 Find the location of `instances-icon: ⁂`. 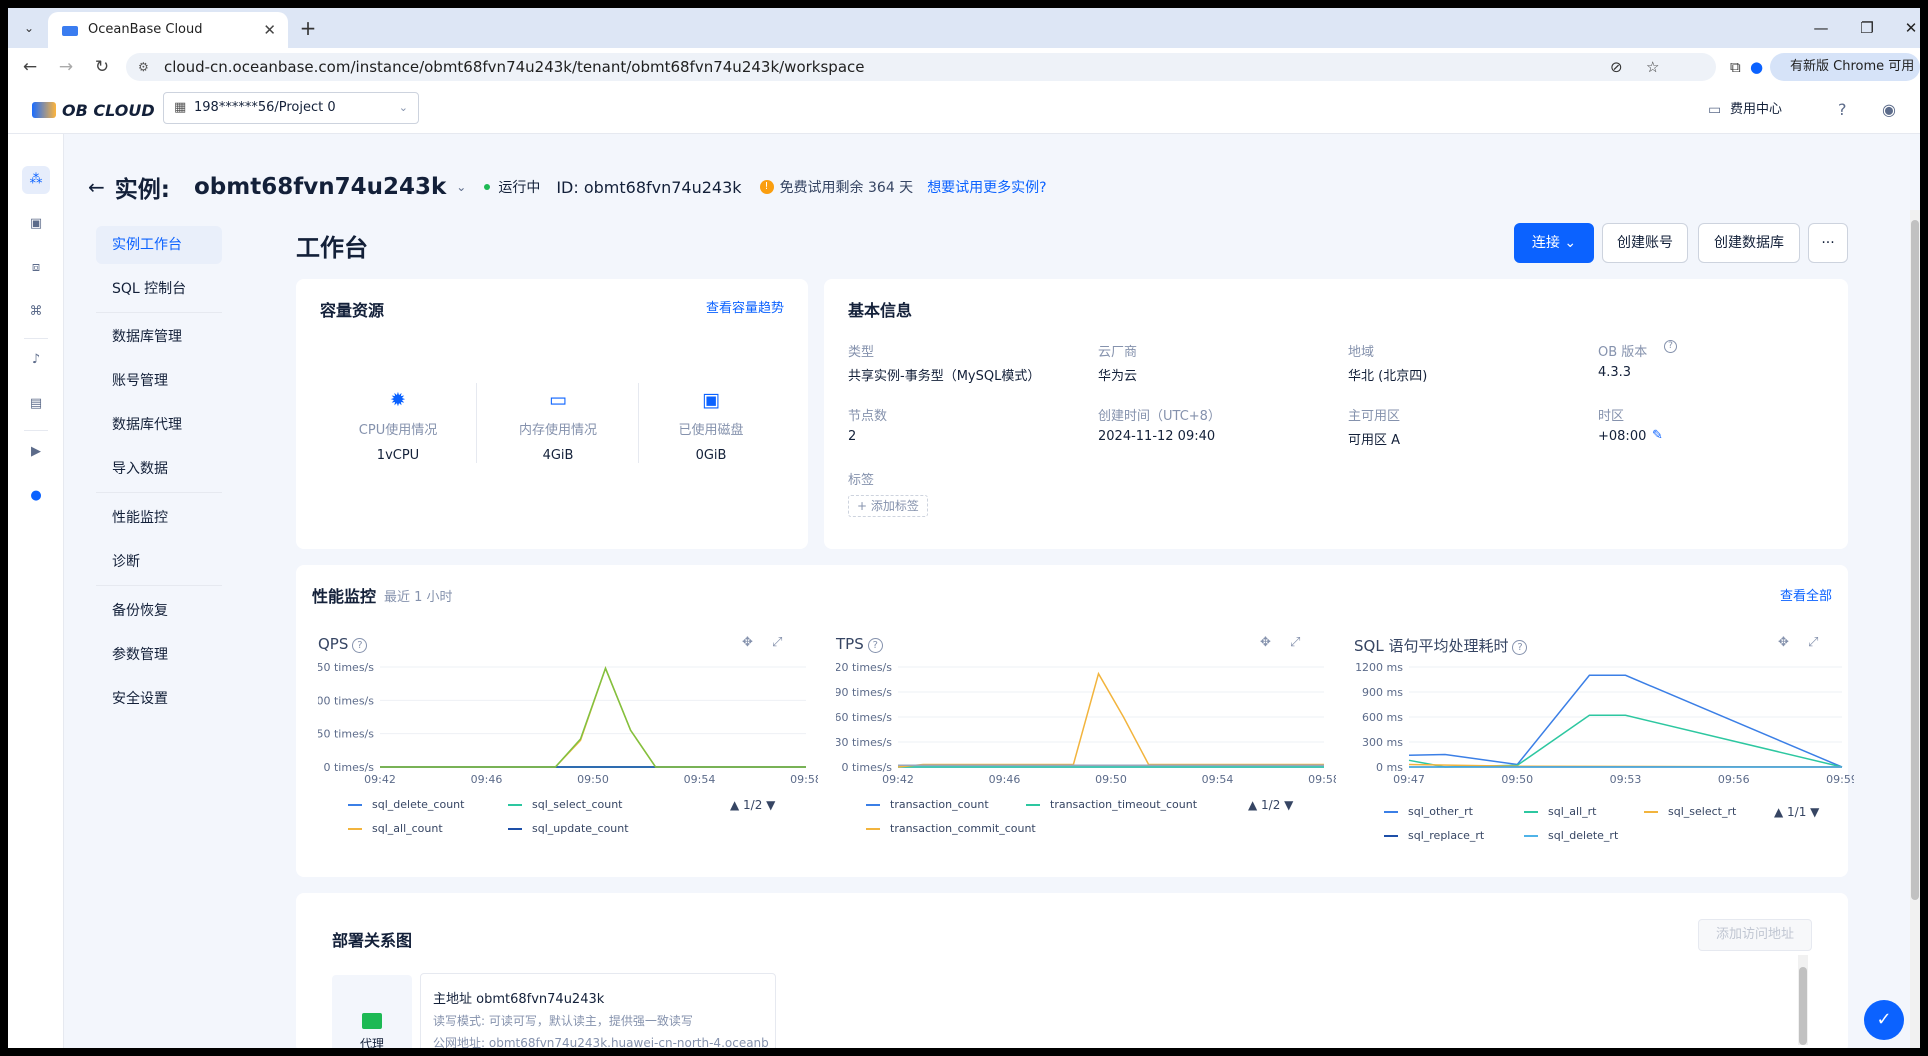

instances-icon: ⁂ is located at coordinates (36, 180).